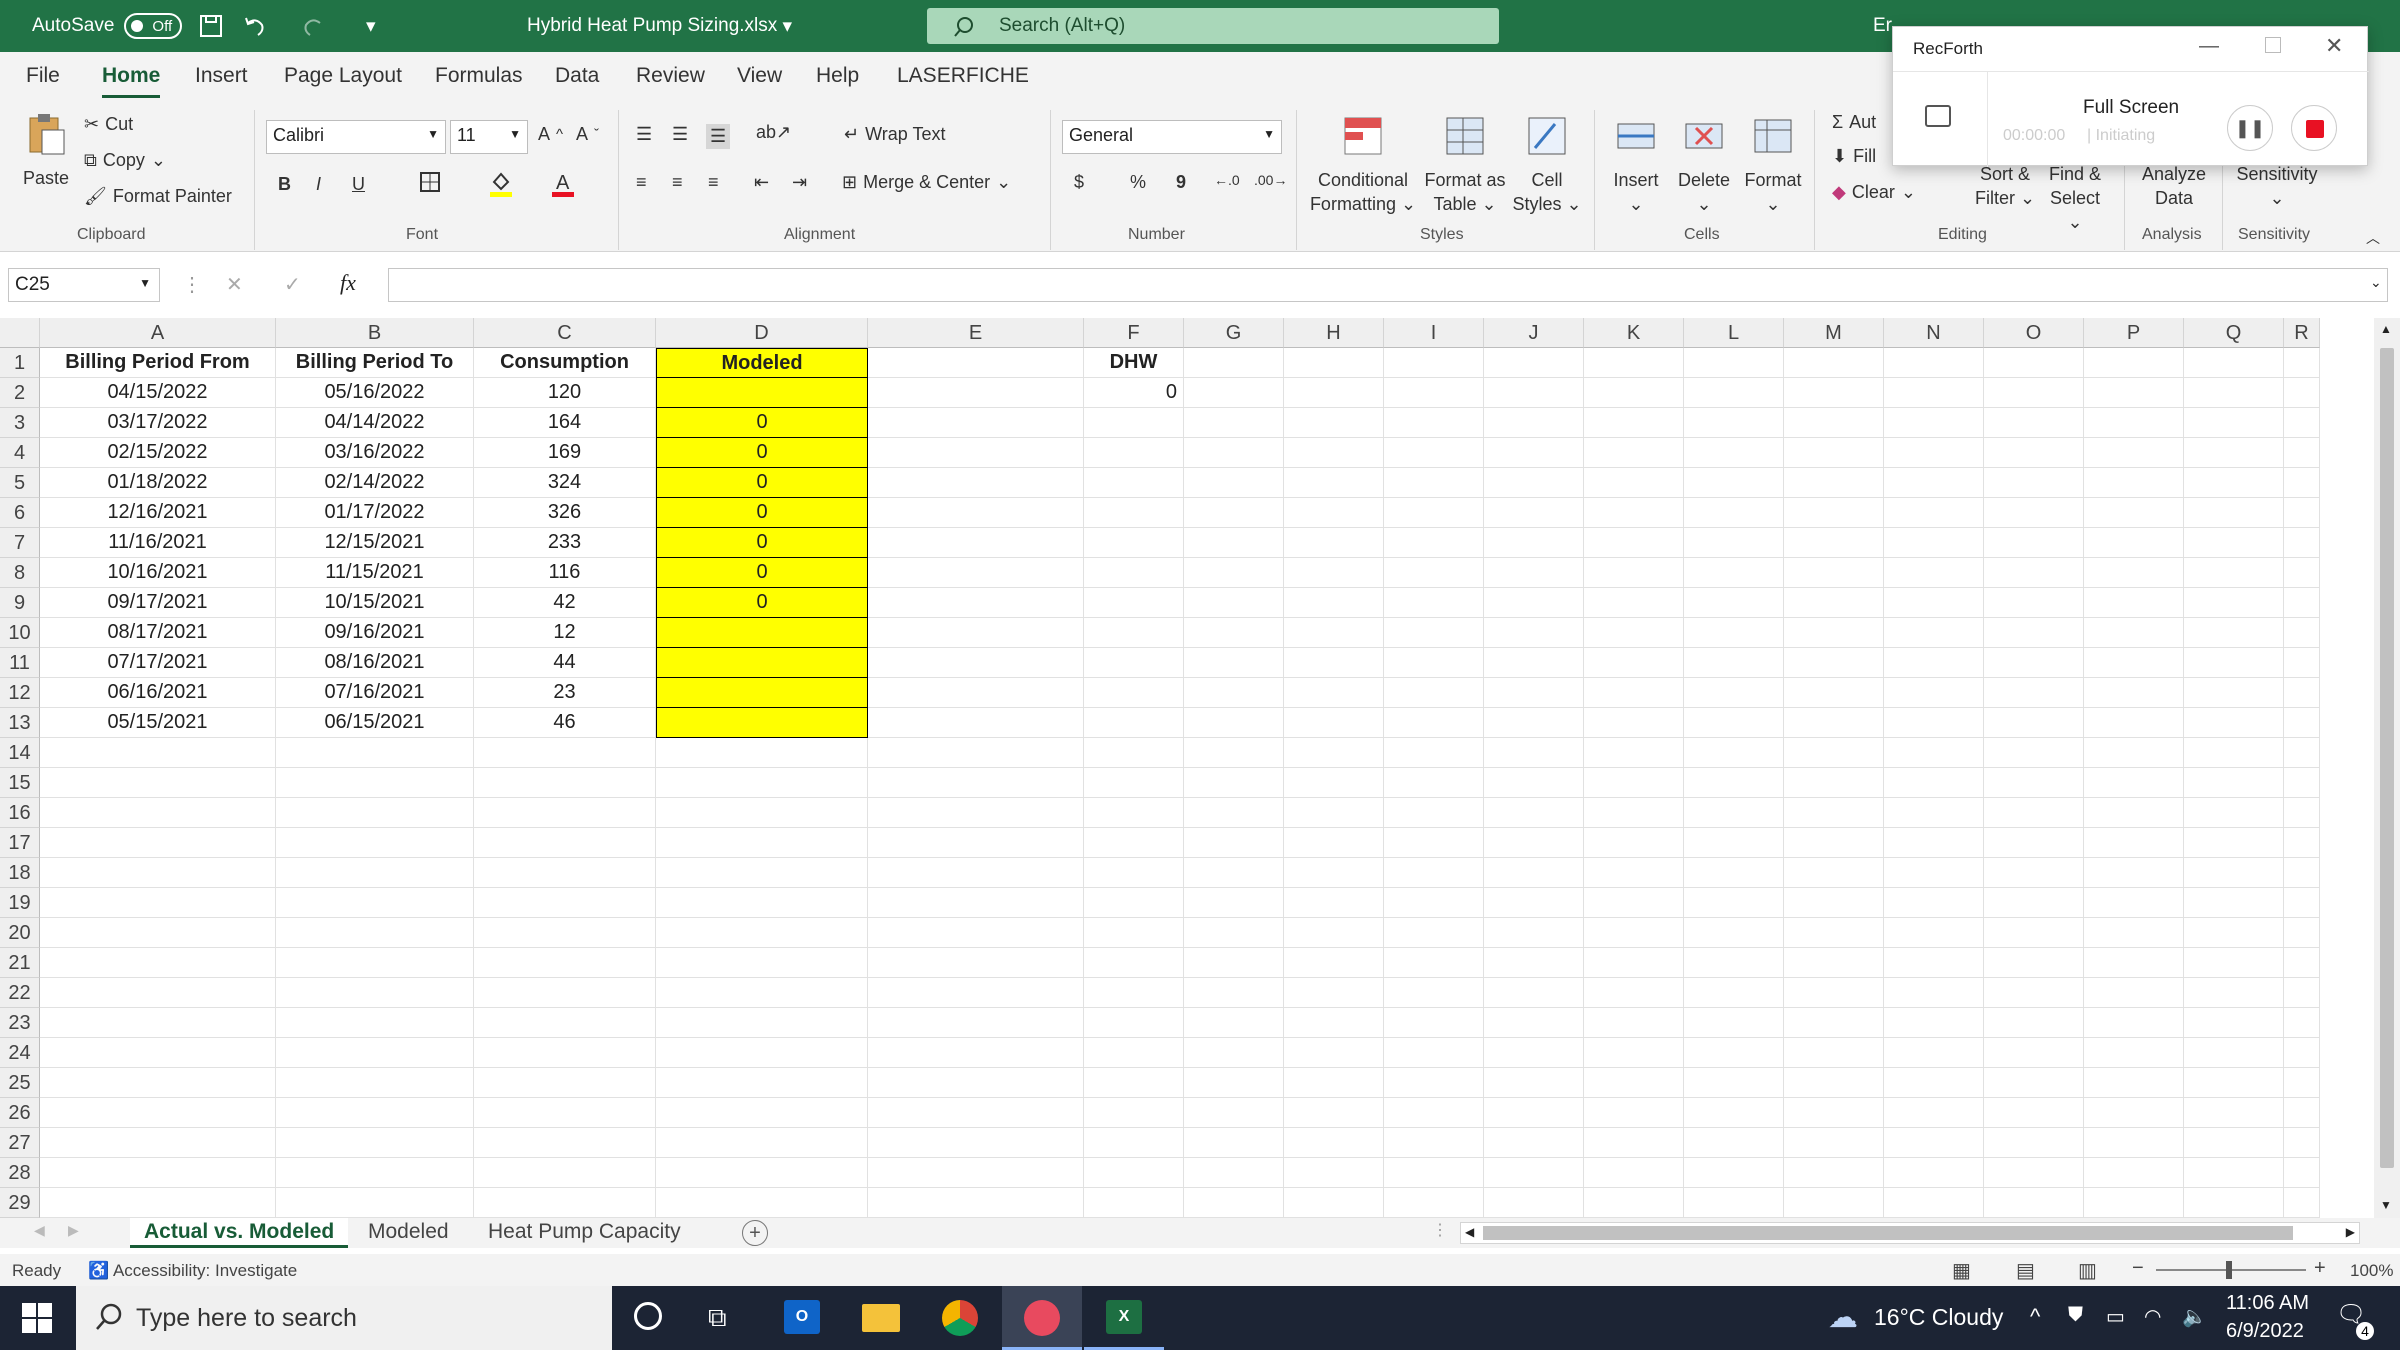 Image resolution: width=2400 pixels, height=1350 pixels. I want to click on tab-file: File, so click(43, 76).